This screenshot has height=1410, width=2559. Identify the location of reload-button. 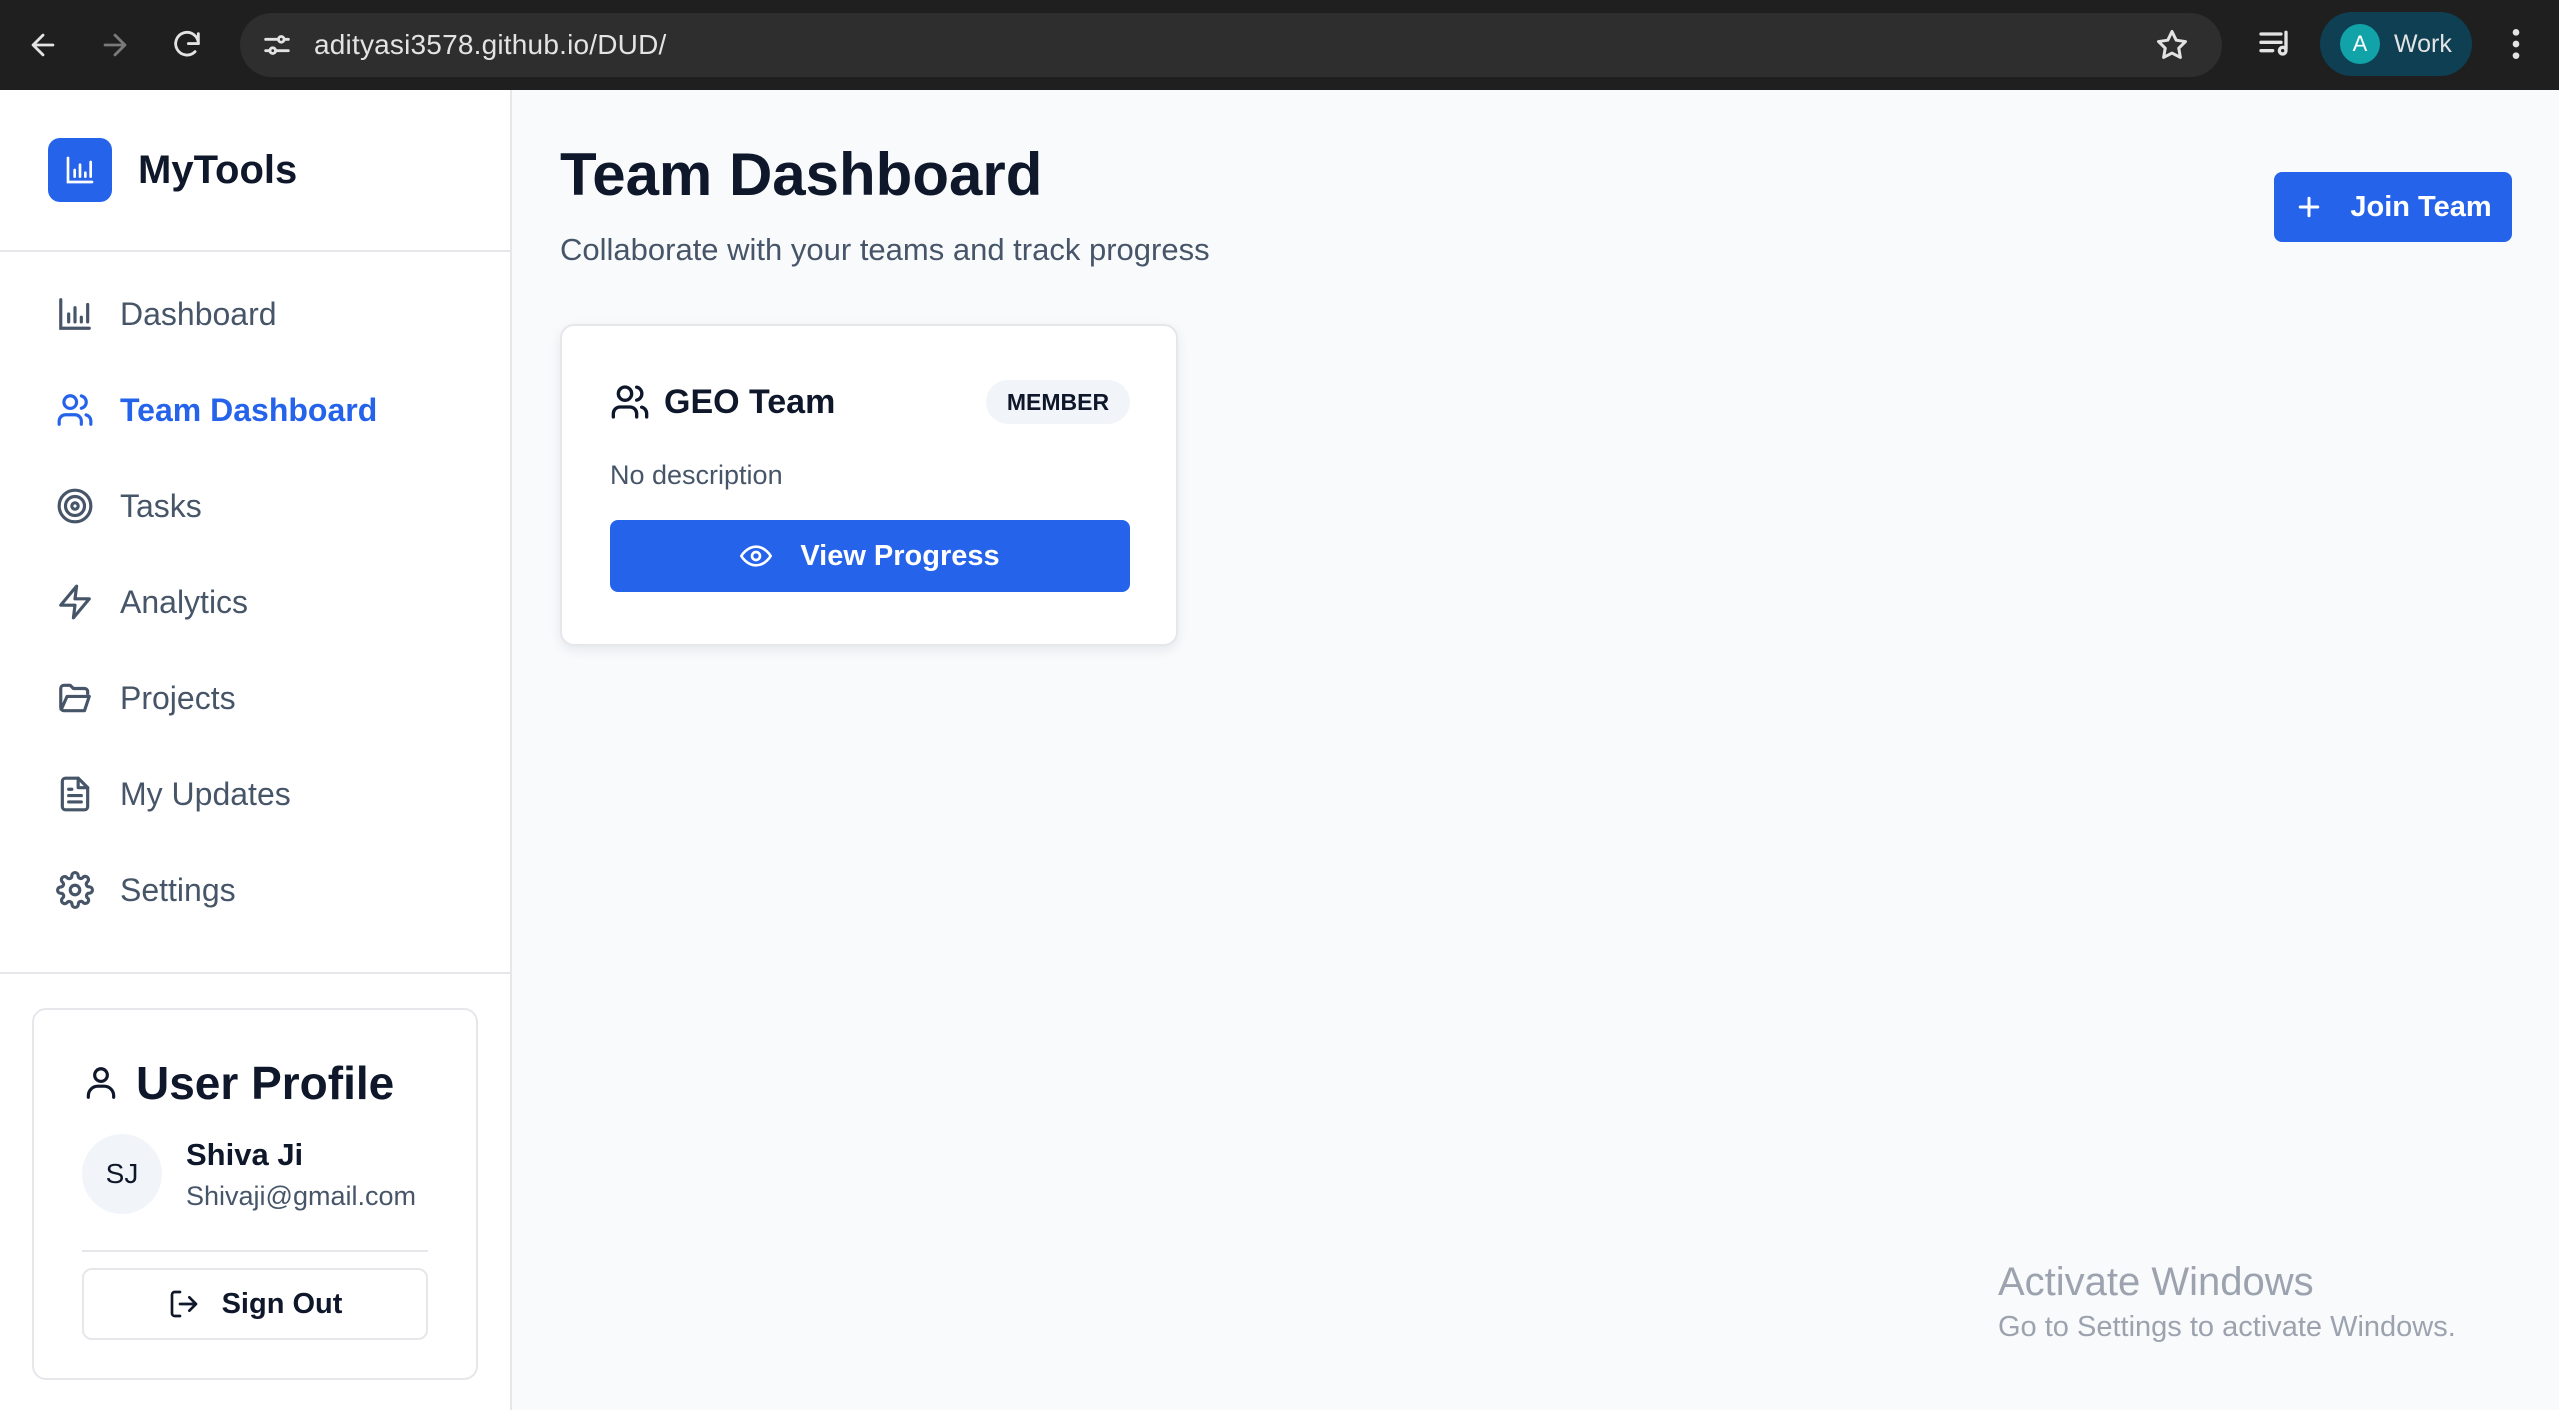
(187, 45).